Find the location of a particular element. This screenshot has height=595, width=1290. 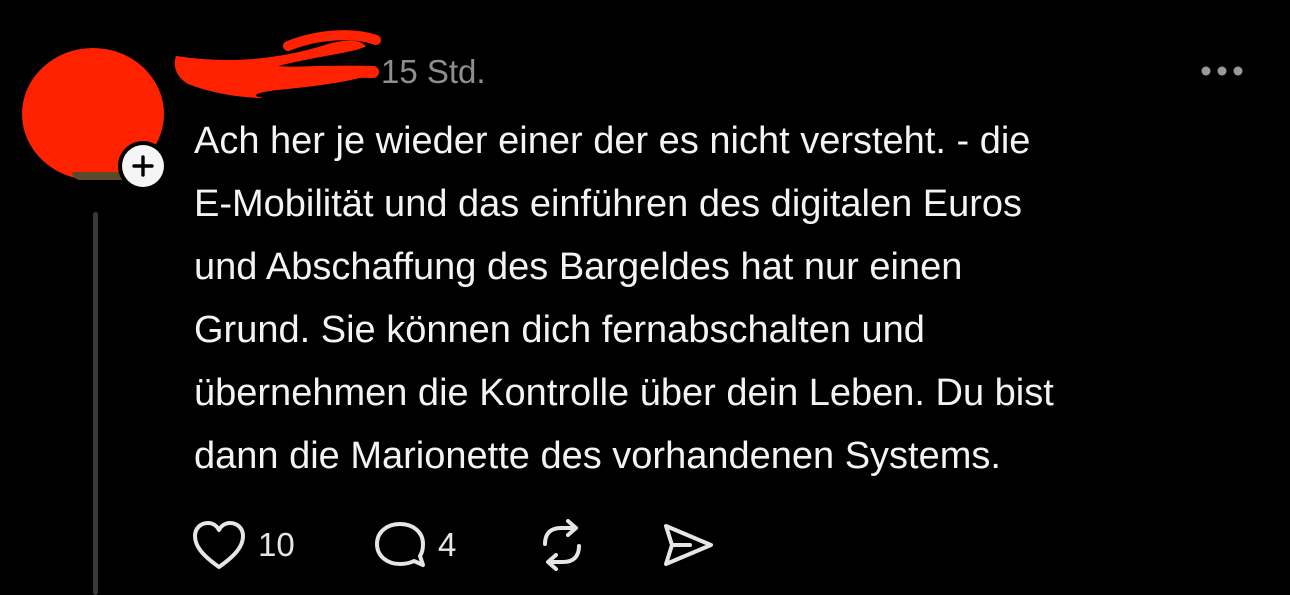

reply-button: 4 is located at coordinates (414, 545).